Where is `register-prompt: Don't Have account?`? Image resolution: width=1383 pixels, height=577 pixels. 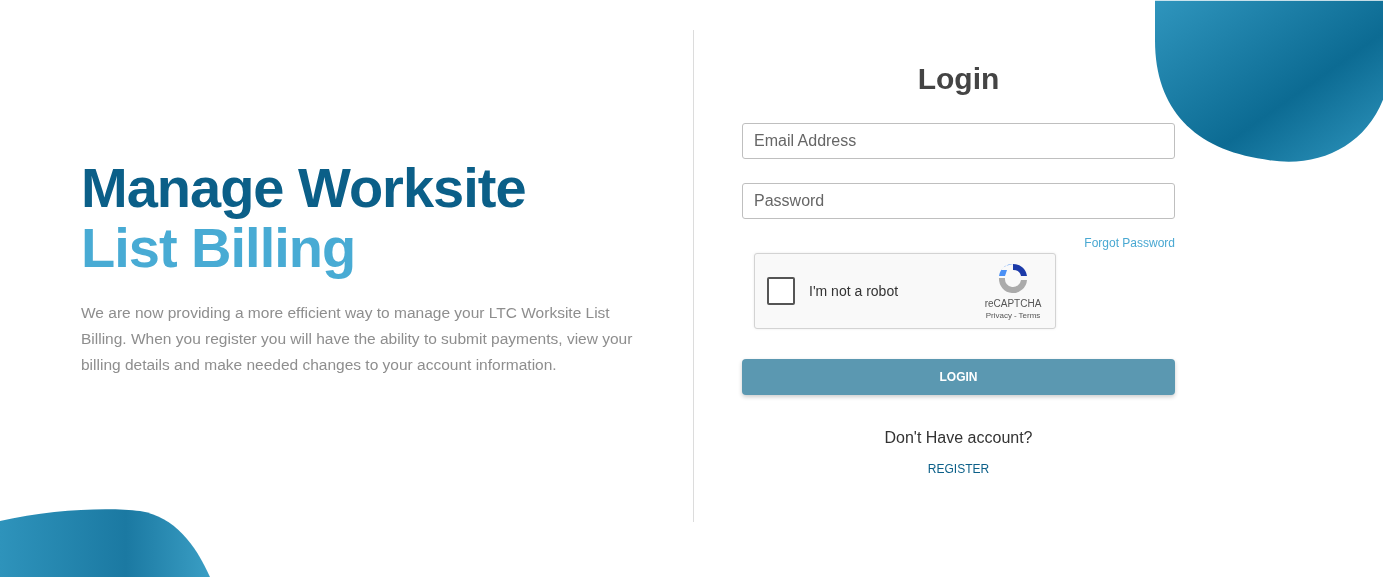
register-prompt: Don't Have account? is located at coordinates (958, 438).